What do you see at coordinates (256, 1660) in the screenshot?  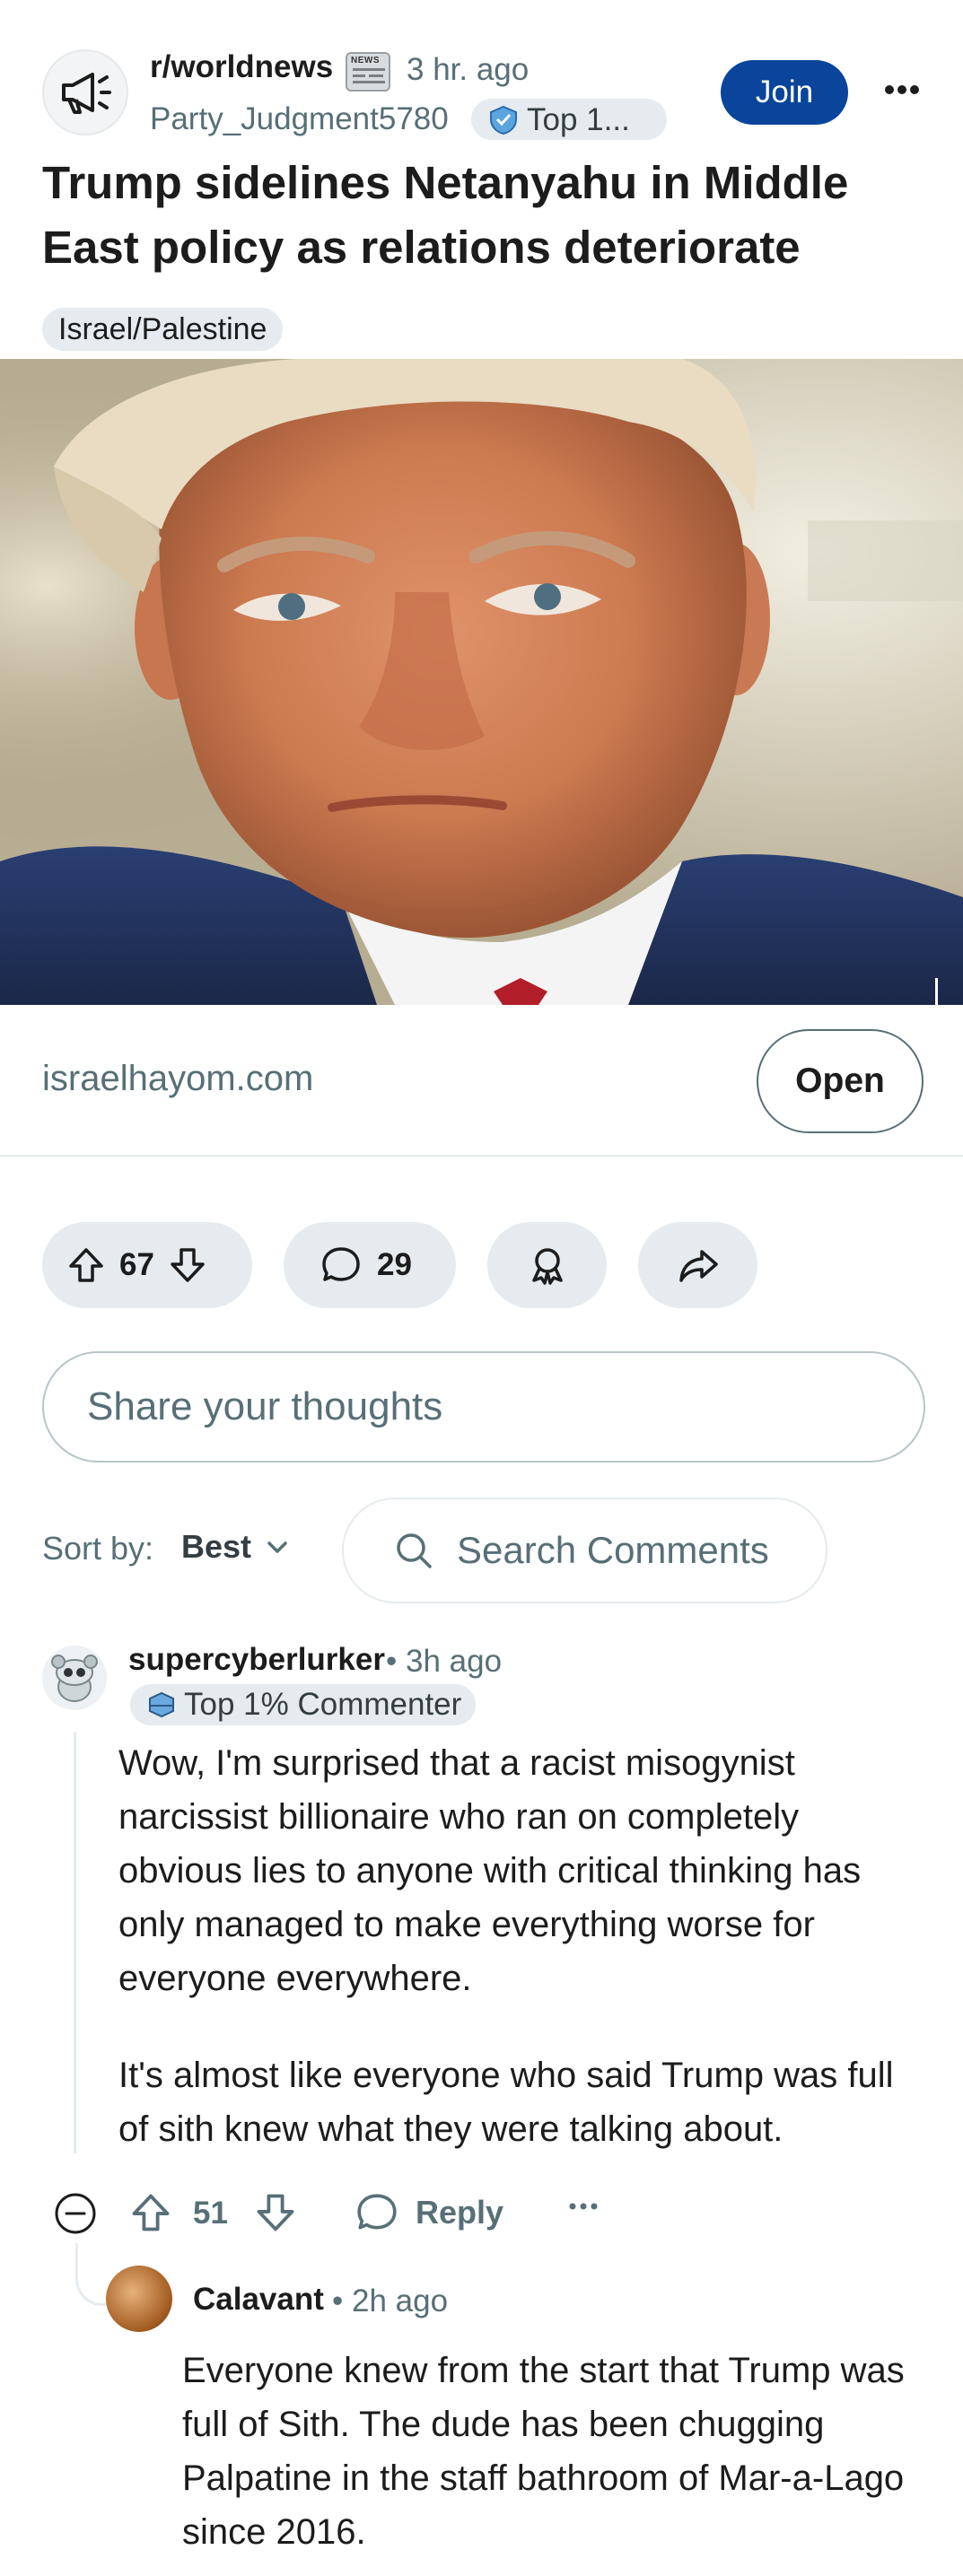 I see `comment-author: supercyberlurker` at bounding box center [256, 1660].